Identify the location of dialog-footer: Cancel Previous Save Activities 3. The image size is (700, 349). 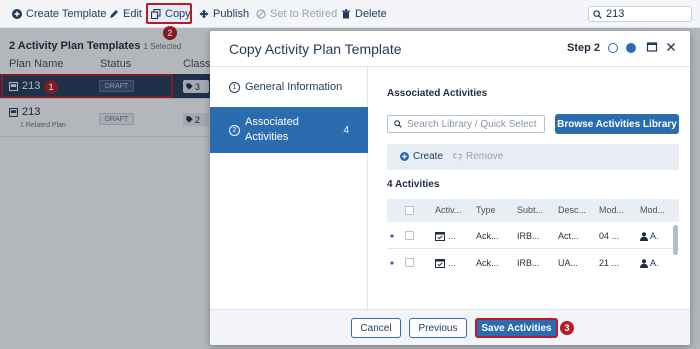
(450, 327).